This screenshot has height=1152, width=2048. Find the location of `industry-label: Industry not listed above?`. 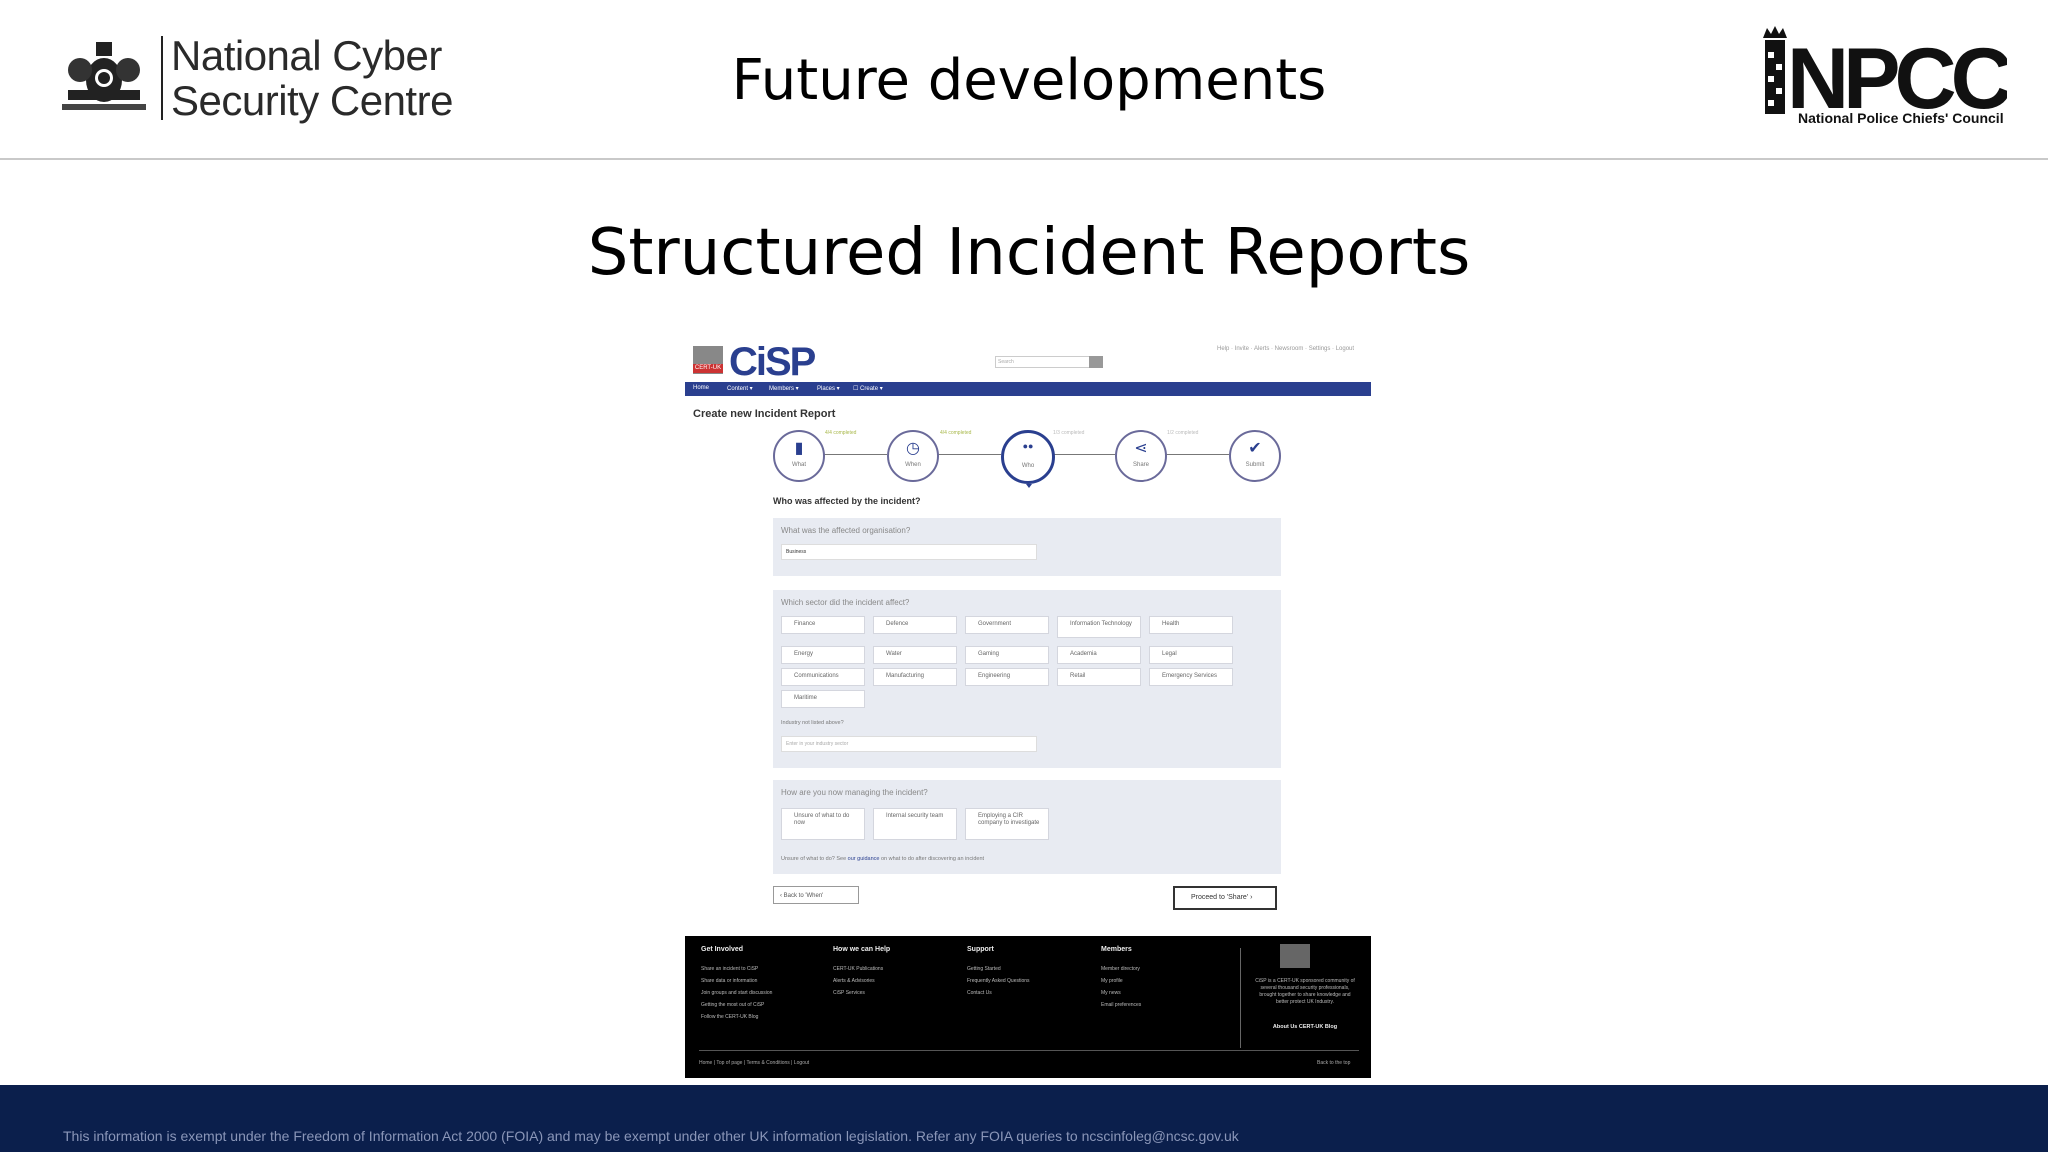

industry-label: Industry not listed above? is located at coordinates (812, 723).